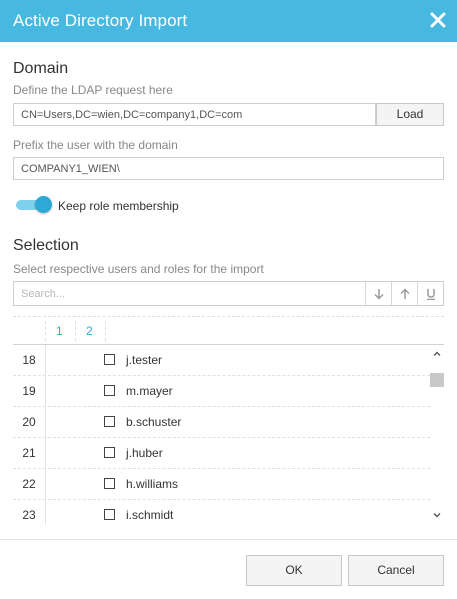 The image size is (457, 599). Describe the element at coordinates (149, 391) in the screenshot. I see `user-name: m.mayer` at that location.